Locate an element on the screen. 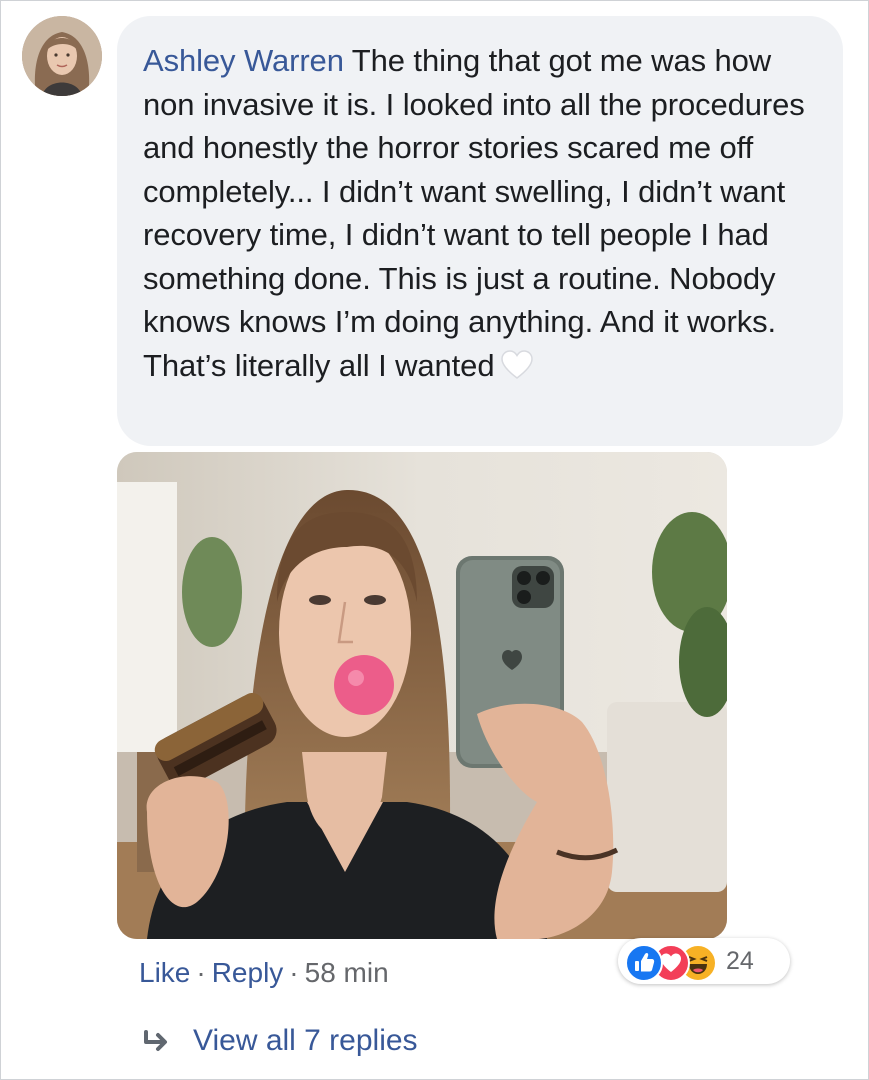 Image resolution: width=869 pixels, height=1080 pixels. white-heart-icon is located at coordinates (517, 370).